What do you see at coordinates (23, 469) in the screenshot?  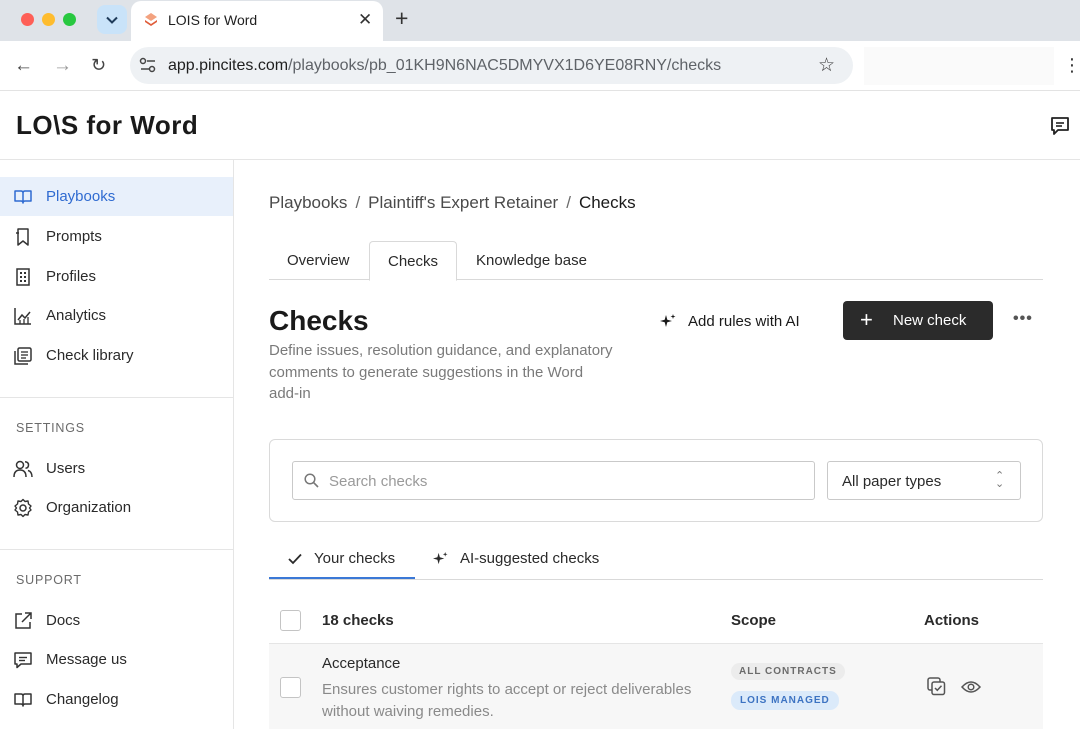 I see `users-icon` at bounding box center [23, 469].